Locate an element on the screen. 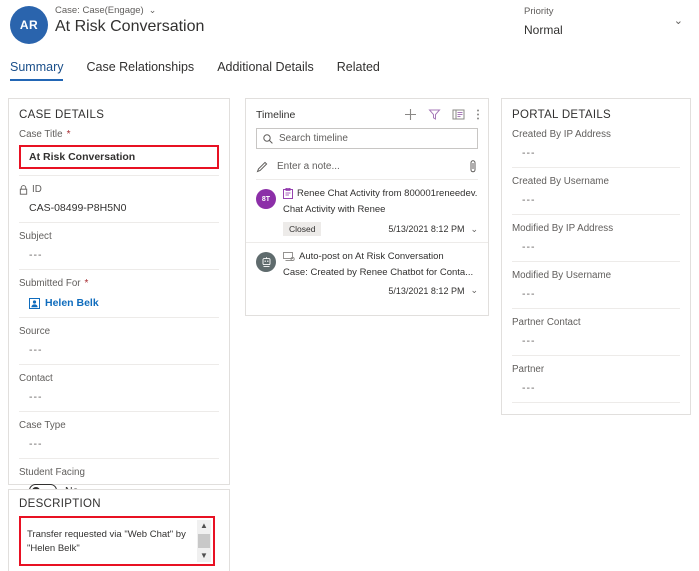  field-partner-contact: Partner Contact --- is located at coordinates (596, 332).